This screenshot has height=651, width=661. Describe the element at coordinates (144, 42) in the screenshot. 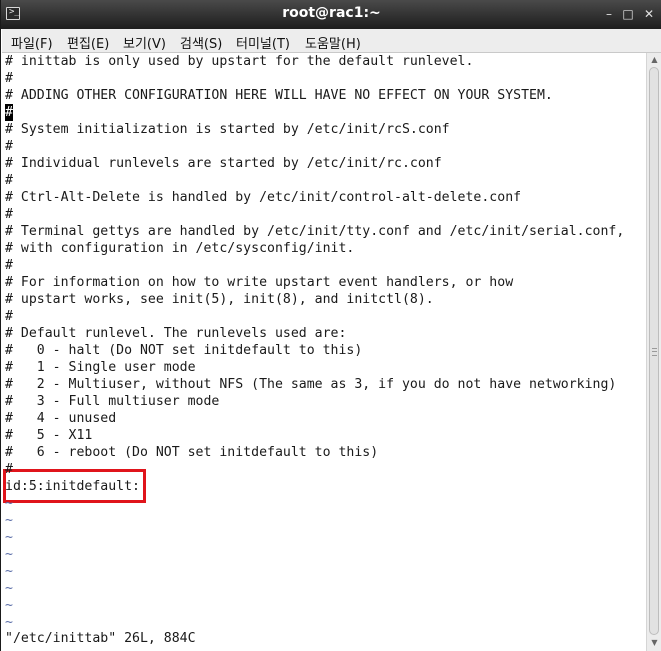

I see `menu-view: 보기(V)` at that location.